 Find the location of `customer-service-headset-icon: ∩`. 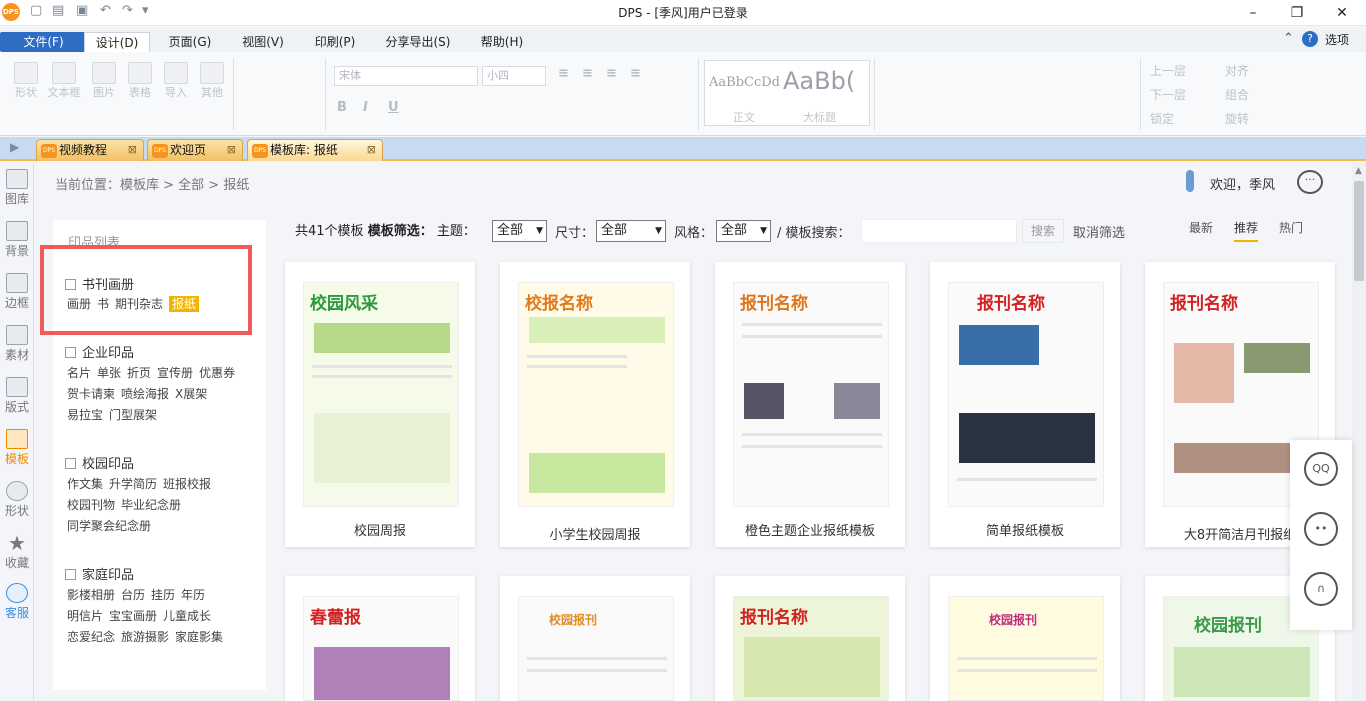

customer-service-headset-icon: ∩ is located at coordinates (1321, 589).